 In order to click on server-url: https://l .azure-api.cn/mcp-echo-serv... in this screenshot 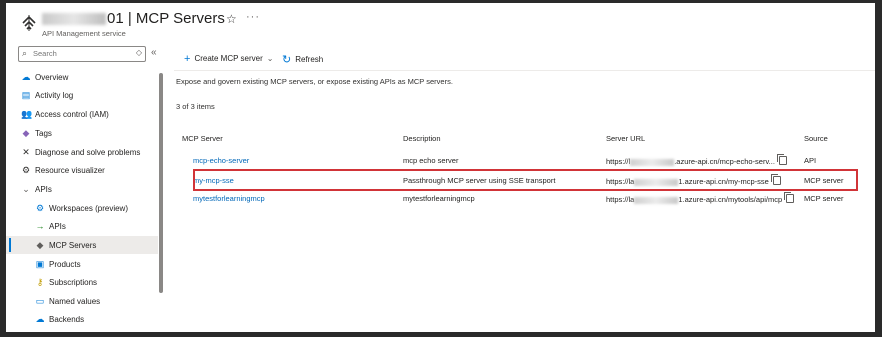, I will do `click(696, 160)`.